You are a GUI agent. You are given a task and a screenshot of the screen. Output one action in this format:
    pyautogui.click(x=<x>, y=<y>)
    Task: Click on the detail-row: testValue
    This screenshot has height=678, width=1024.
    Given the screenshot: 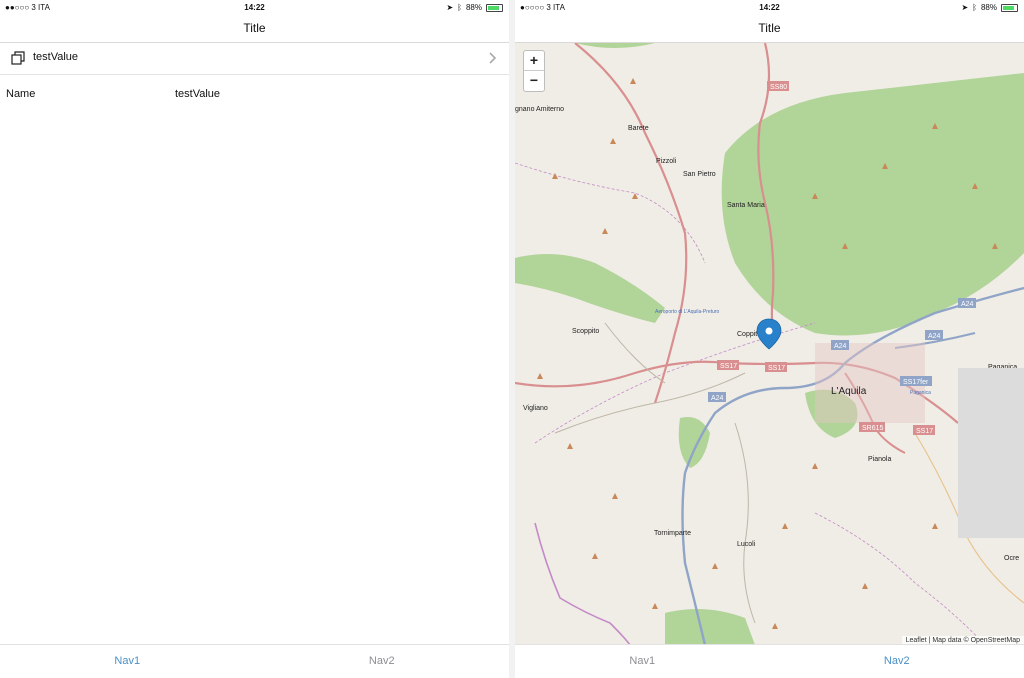 What is the action you would take?
    pyautogui.click(x=254, y=59)
    